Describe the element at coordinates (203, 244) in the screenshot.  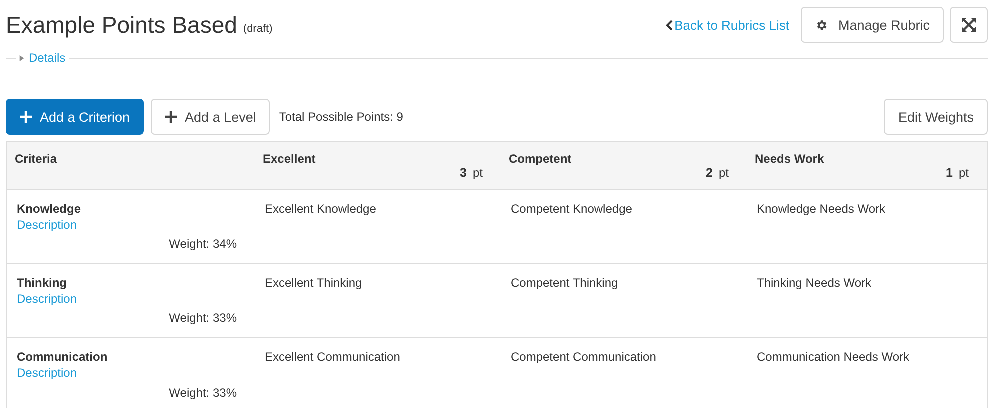
I see `criterion-weight: Weight: 34%` at that location.